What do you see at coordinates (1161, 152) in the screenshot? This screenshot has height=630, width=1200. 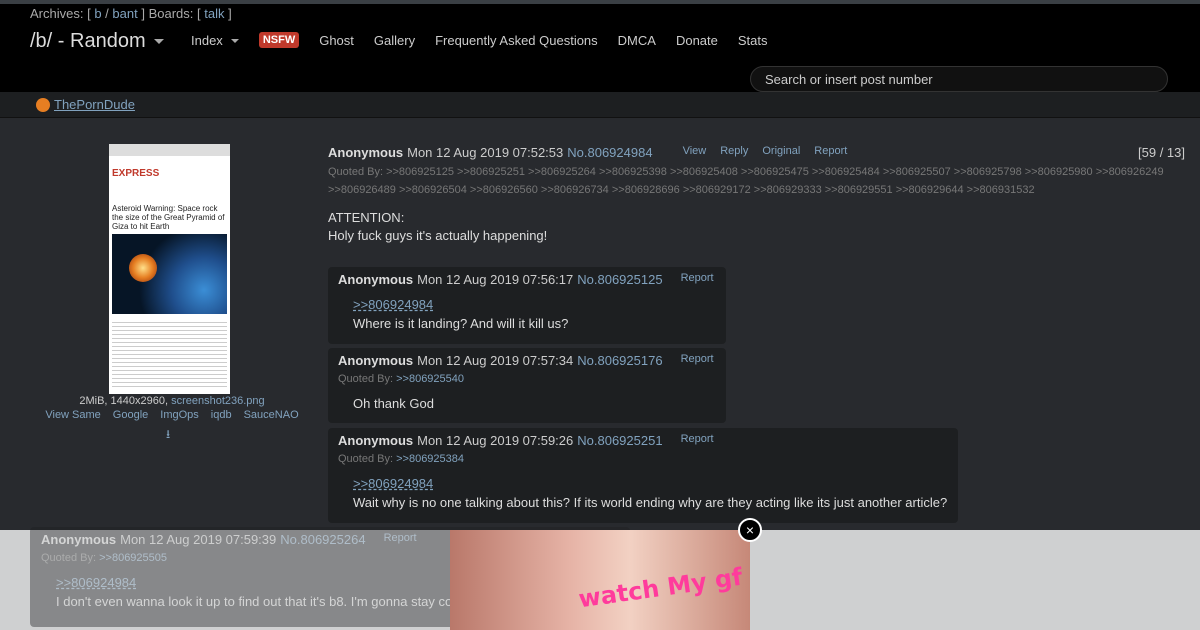 I see `reply-counter: [59 / 13]` at bounding box center [1161, 152].